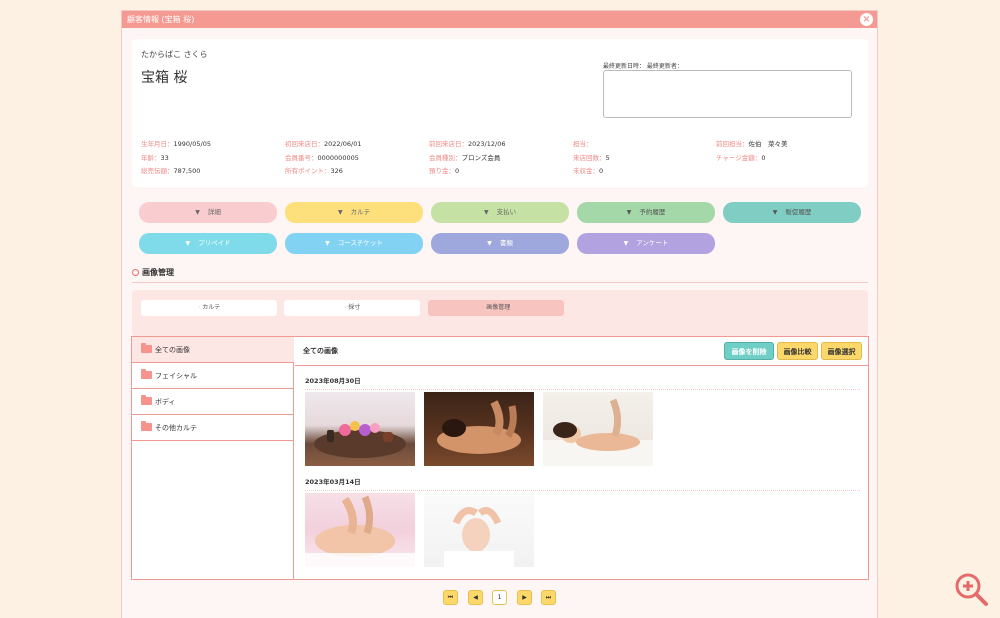  I want to click on next-page-button: ▶, so click(524, 597).